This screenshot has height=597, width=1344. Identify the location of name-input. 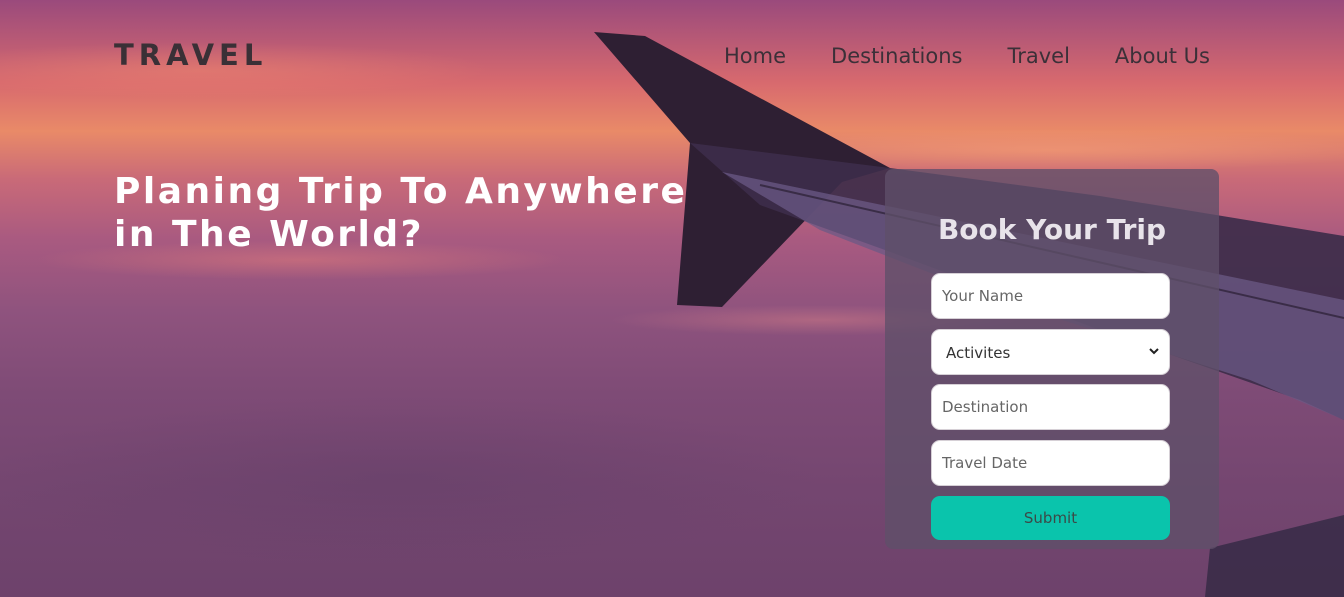
(1050, 296).